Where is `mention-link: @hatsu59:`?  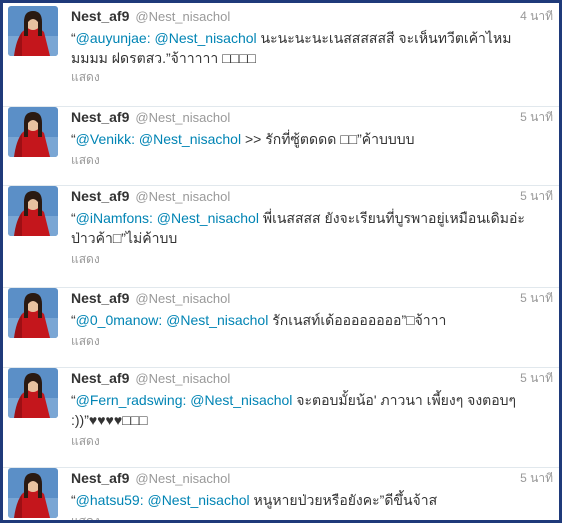 mention-link: @hatsu59: is located at coordinates (110, 500).